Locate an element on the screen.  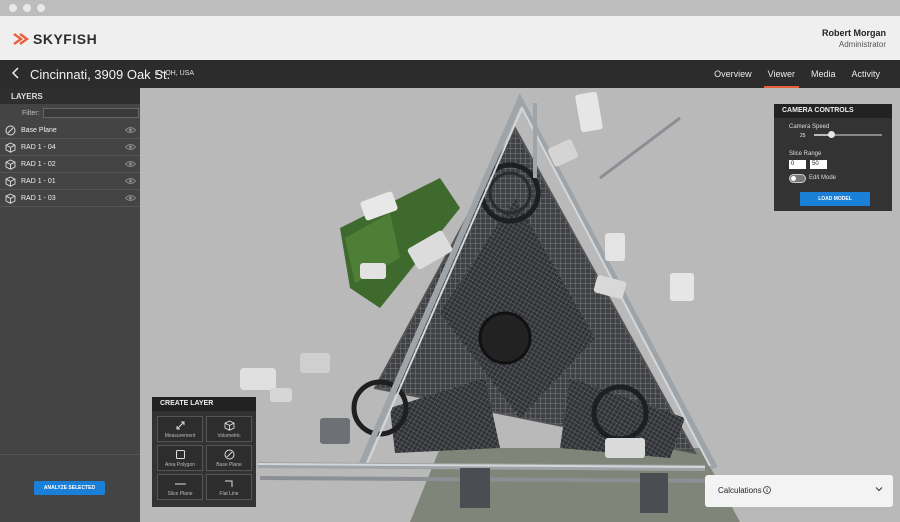
chevron-down-icon is located at coordinates (879, 489).